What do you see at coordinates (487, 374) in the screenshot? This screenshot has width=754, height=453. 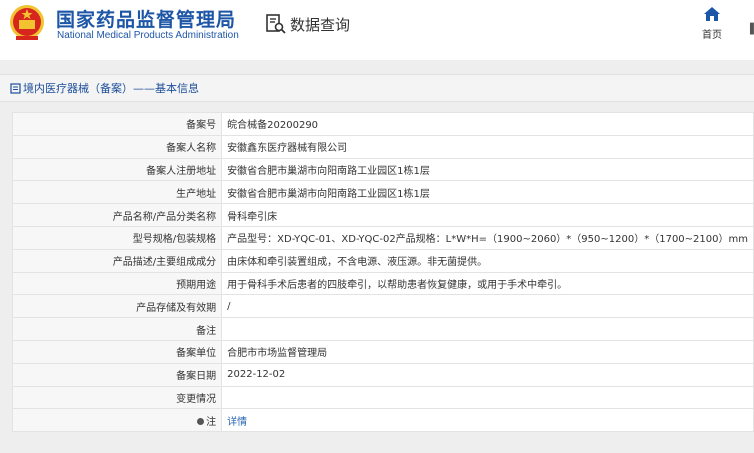 I see `field-value: 2022-12-02` at bounding box center [487, 374].